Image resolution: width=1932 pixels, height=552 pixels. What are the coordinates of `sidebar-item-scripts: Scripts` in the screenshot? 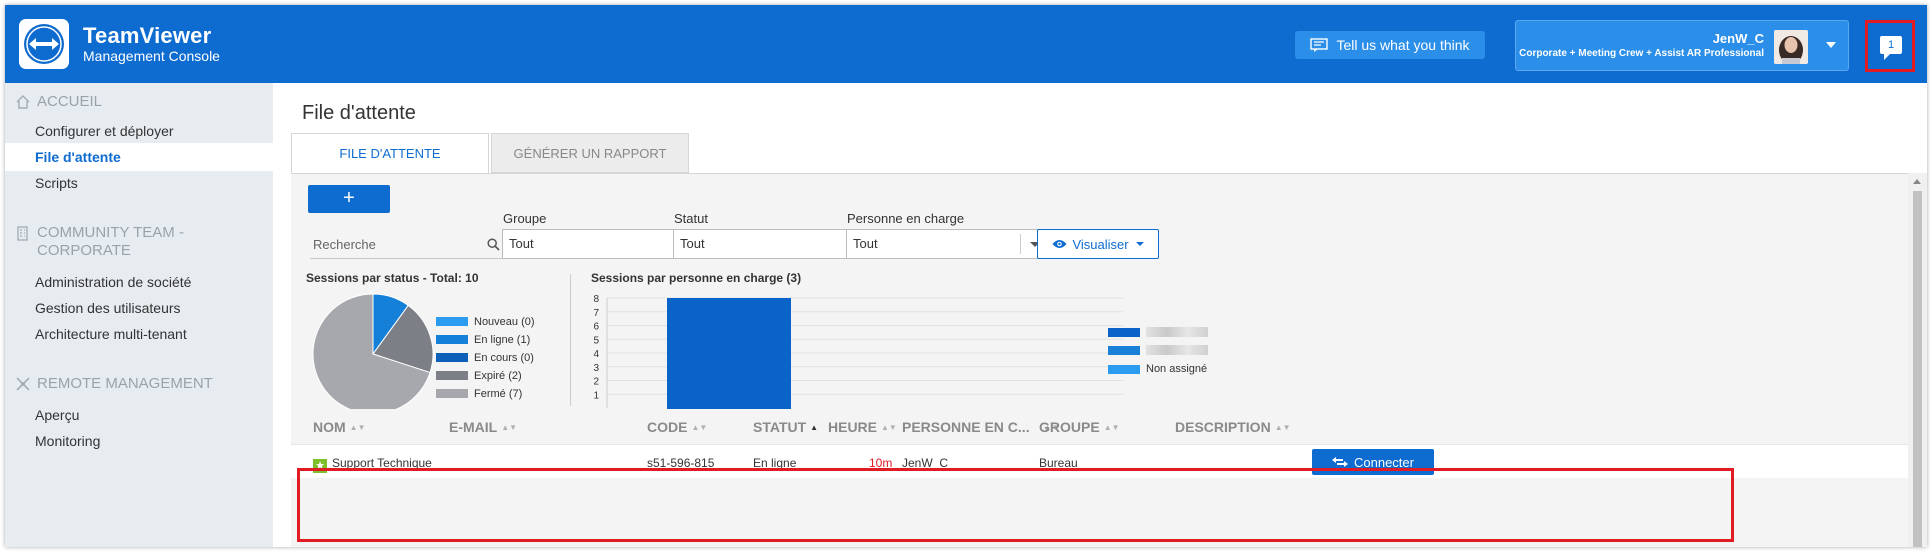 It's located at (139, 183).